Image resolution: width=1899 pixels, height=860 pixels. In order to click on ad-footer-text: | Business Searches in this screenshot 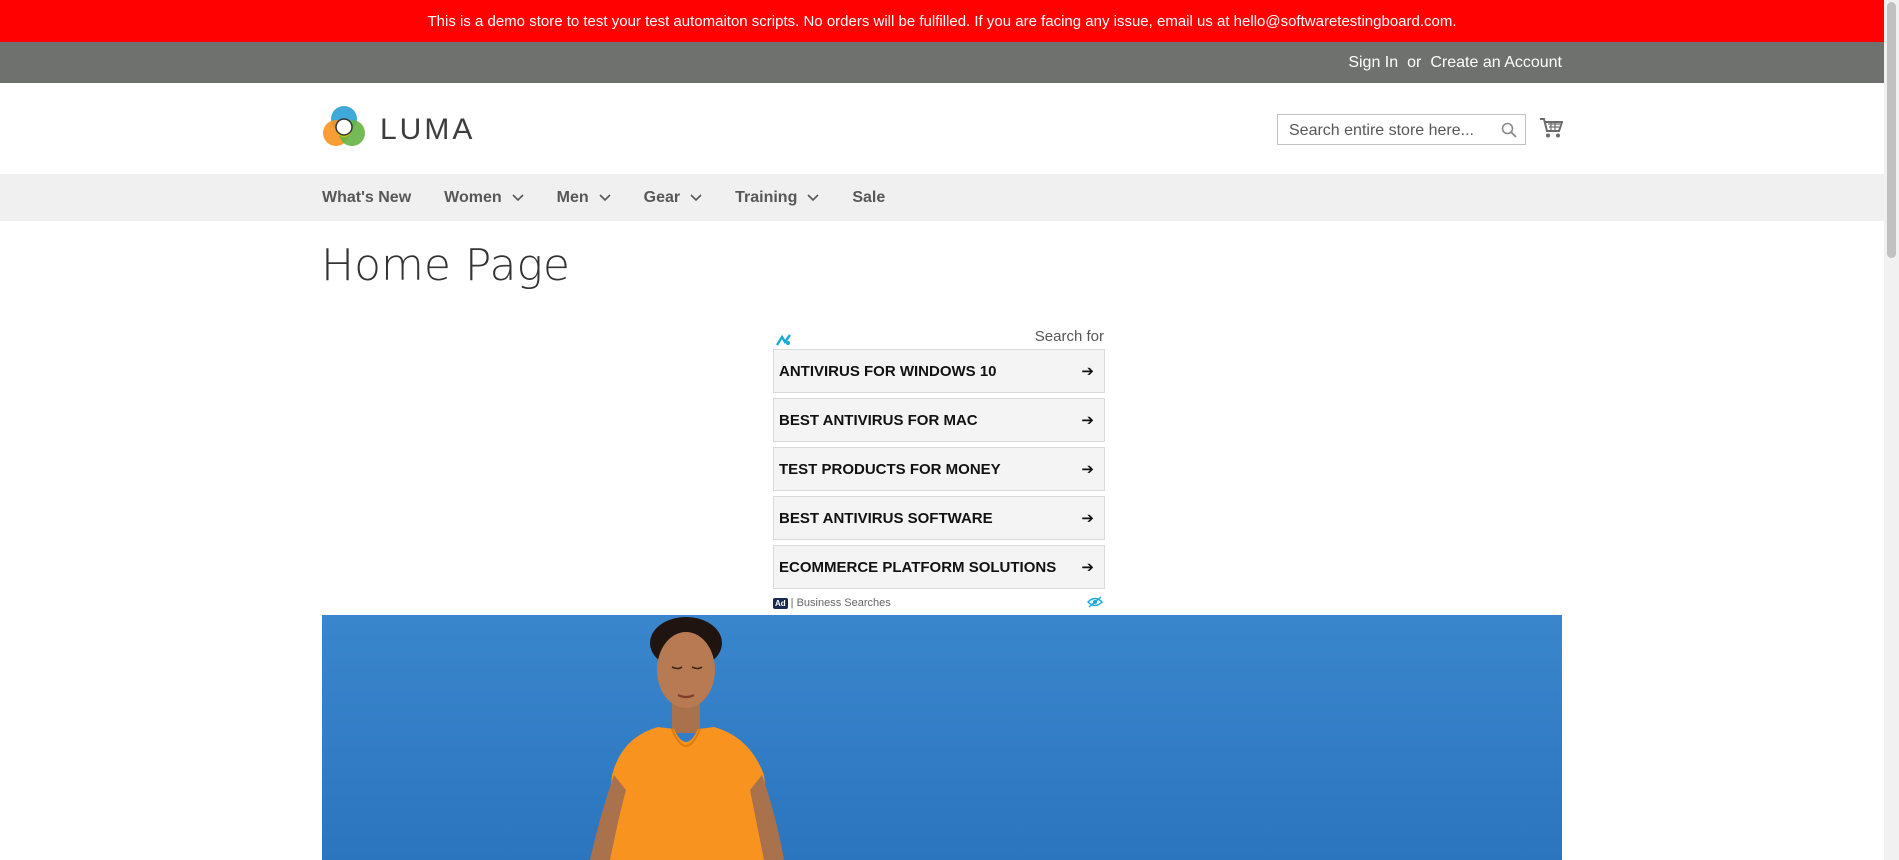, I will do `click(840, 603)`.